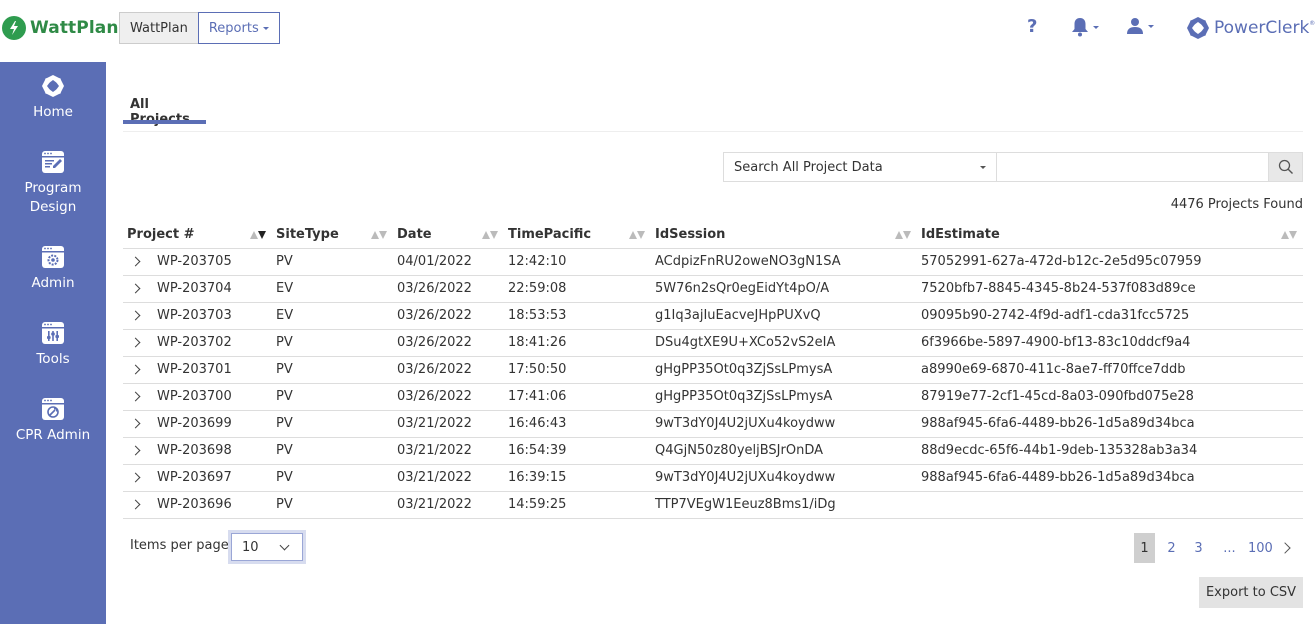  Describe the element at coordinates (960, 235) in the screenshot. I see `column-label: IdEstimate` at that location.